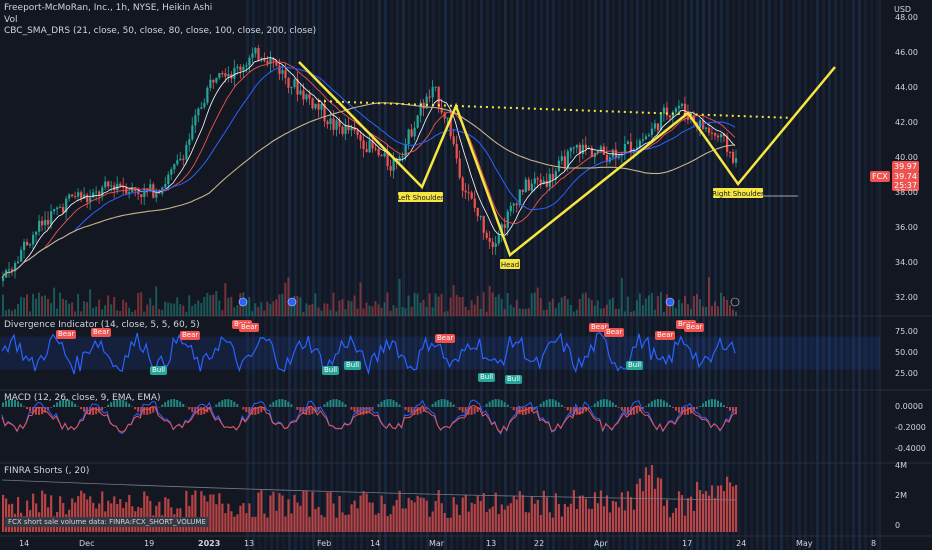 The image size is (932, 550). Describe the element at coordinates (437, 543) in the screenshot. I see `time-tick-label: Mar` at that location.